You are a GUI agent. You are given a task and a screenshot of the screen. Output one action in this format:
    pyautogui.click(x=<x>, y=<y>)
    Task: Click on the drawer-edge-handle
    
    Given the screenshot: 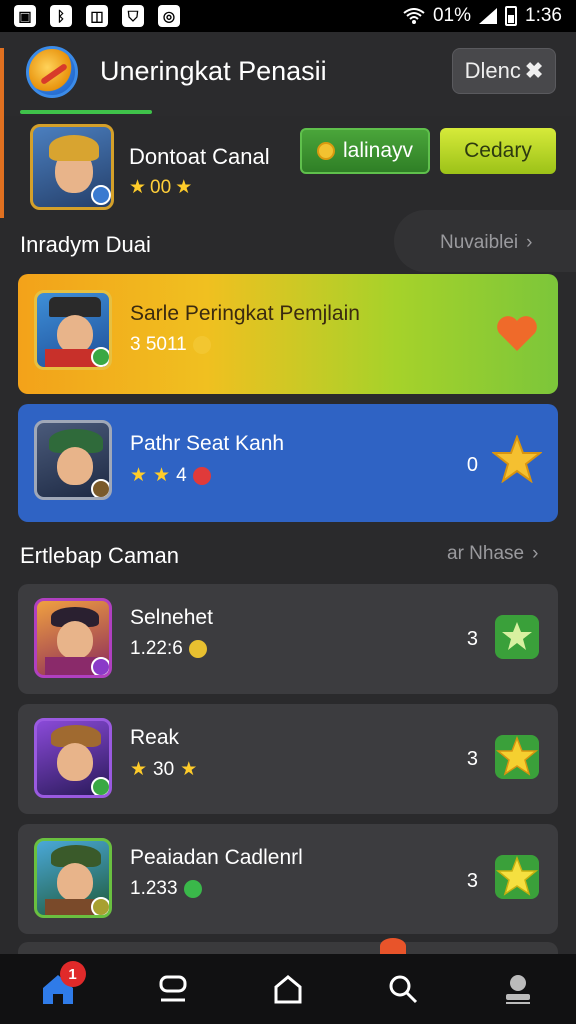 What is the action you would take?
    pyautogui.click(x=2, y=133)
    